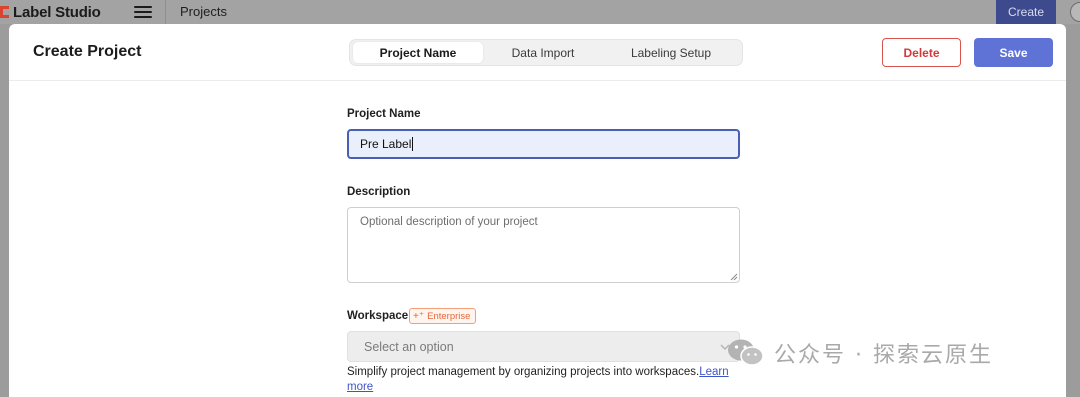 The image size is (1080, 397). What do you see at coordinates (449, 222) in the screenshot?
I see `description-placeholder: Optional description of your project` at bounding box center [449, 222].